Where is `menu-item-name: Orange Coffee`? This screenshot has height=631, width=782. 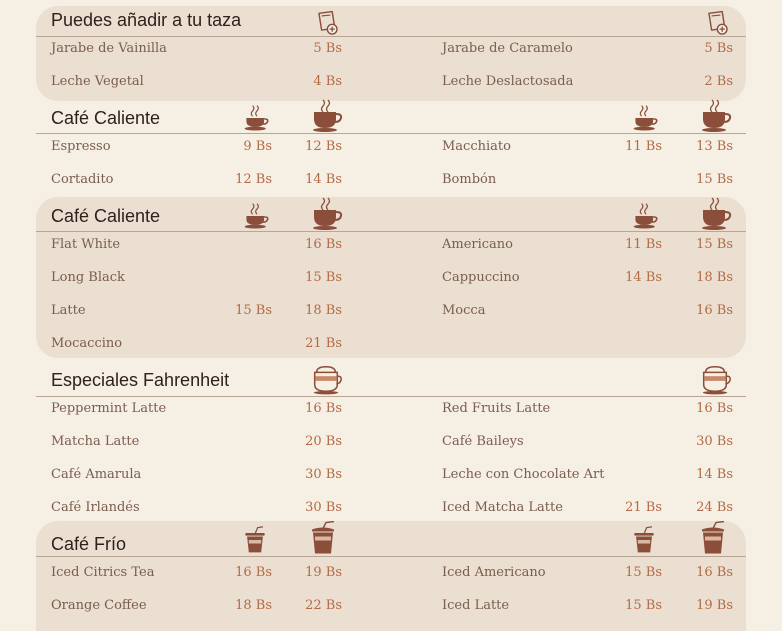 menu-item-name: Orange Coffee is located at coordinates (99, 605).